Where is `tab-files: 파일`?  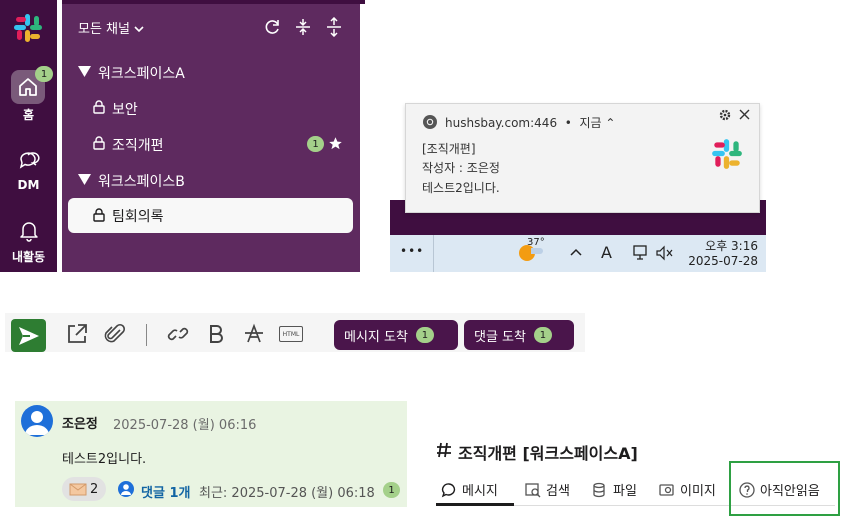 tab-files: 파일 is located at coordinates (614, 489).